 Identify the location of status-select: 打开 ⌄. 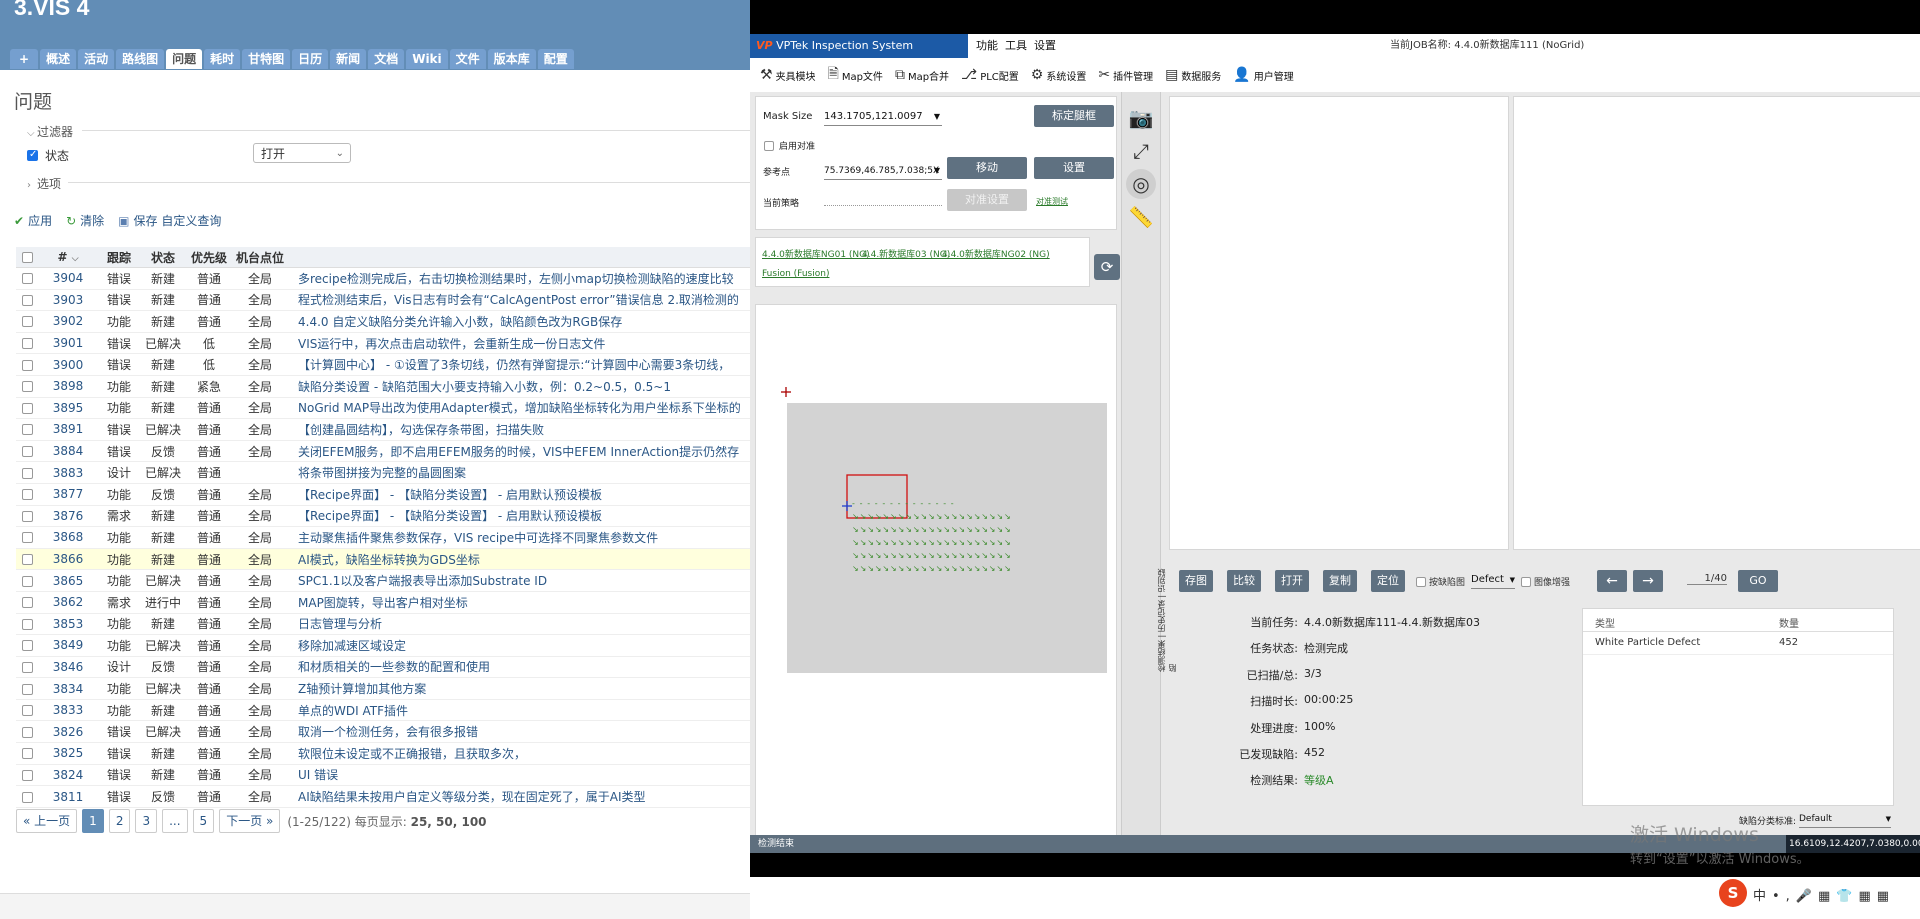
(302, 153).